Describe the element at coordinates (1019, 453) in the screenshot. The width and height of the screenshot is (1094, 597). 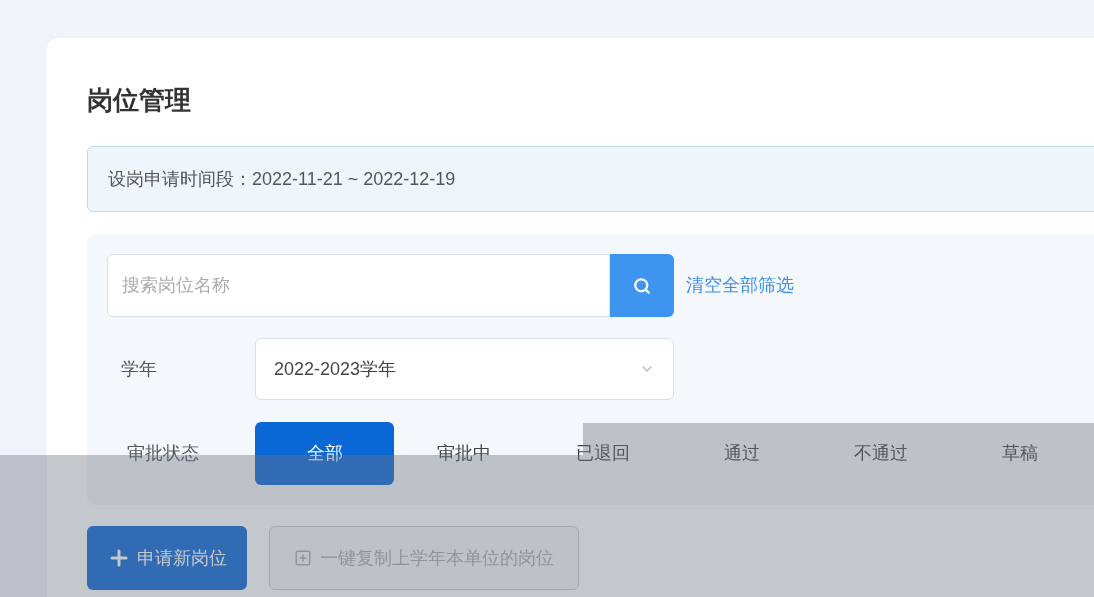
I see `status-tab: 草稿` at that location.